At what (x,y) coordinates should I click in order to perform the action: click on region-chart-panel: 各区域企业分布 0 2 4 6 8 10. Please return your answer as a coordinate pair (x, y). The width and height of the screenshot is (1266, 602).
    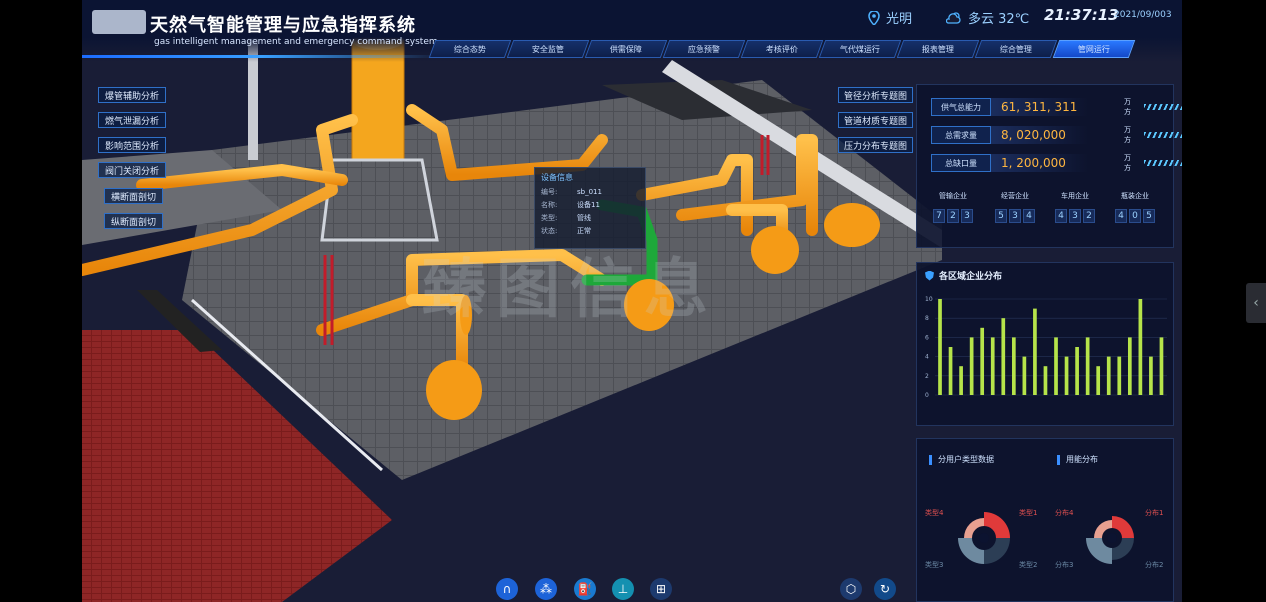
    Looking at the image, I should click on (1045, 344).